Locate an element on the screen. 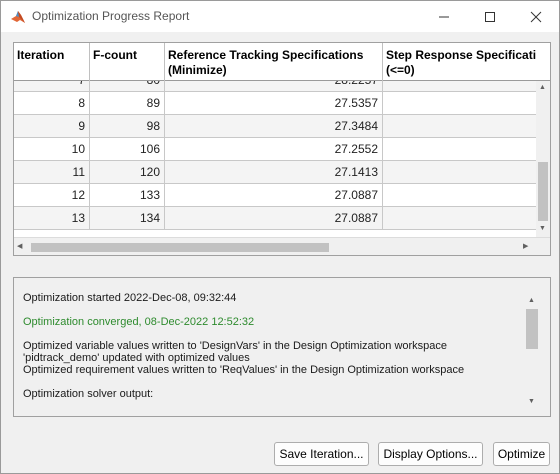 The height and width of the screenshot is (474, 560). table-row: 8 89 27.5357 is located at coordinates (275, 103).